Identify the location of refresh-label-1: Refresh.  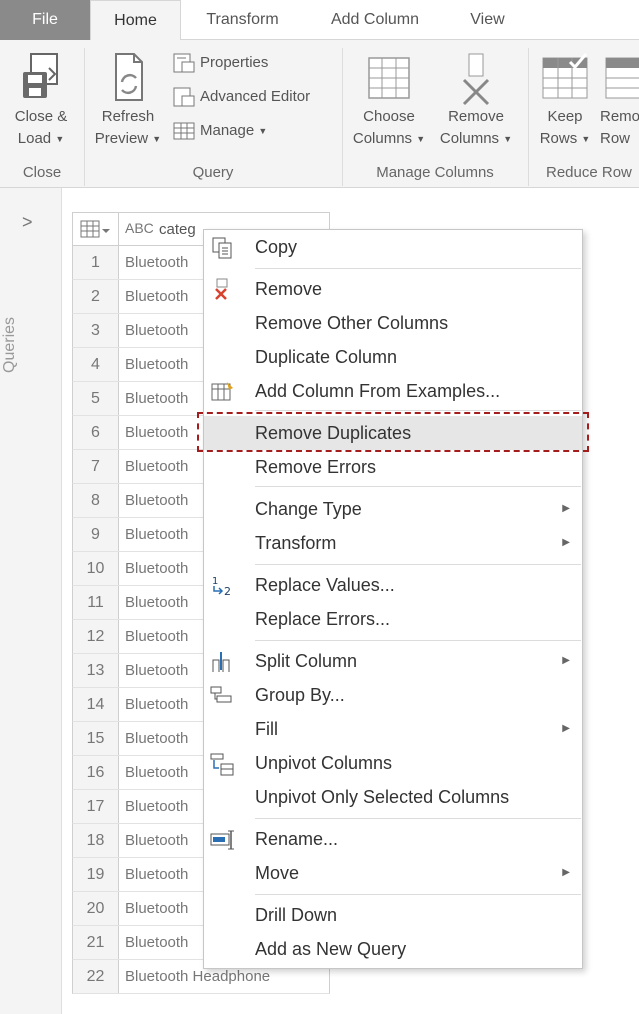
(128, 116).